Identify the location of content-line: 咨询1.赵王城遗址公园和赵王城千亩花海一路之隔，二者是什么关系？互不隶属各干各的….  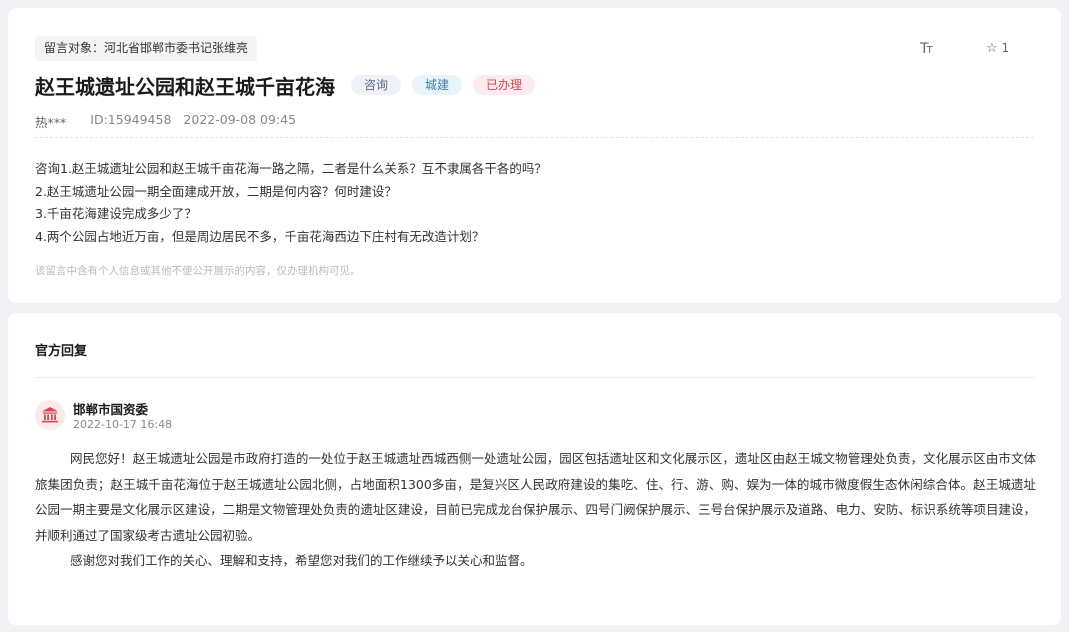
(291, 168).